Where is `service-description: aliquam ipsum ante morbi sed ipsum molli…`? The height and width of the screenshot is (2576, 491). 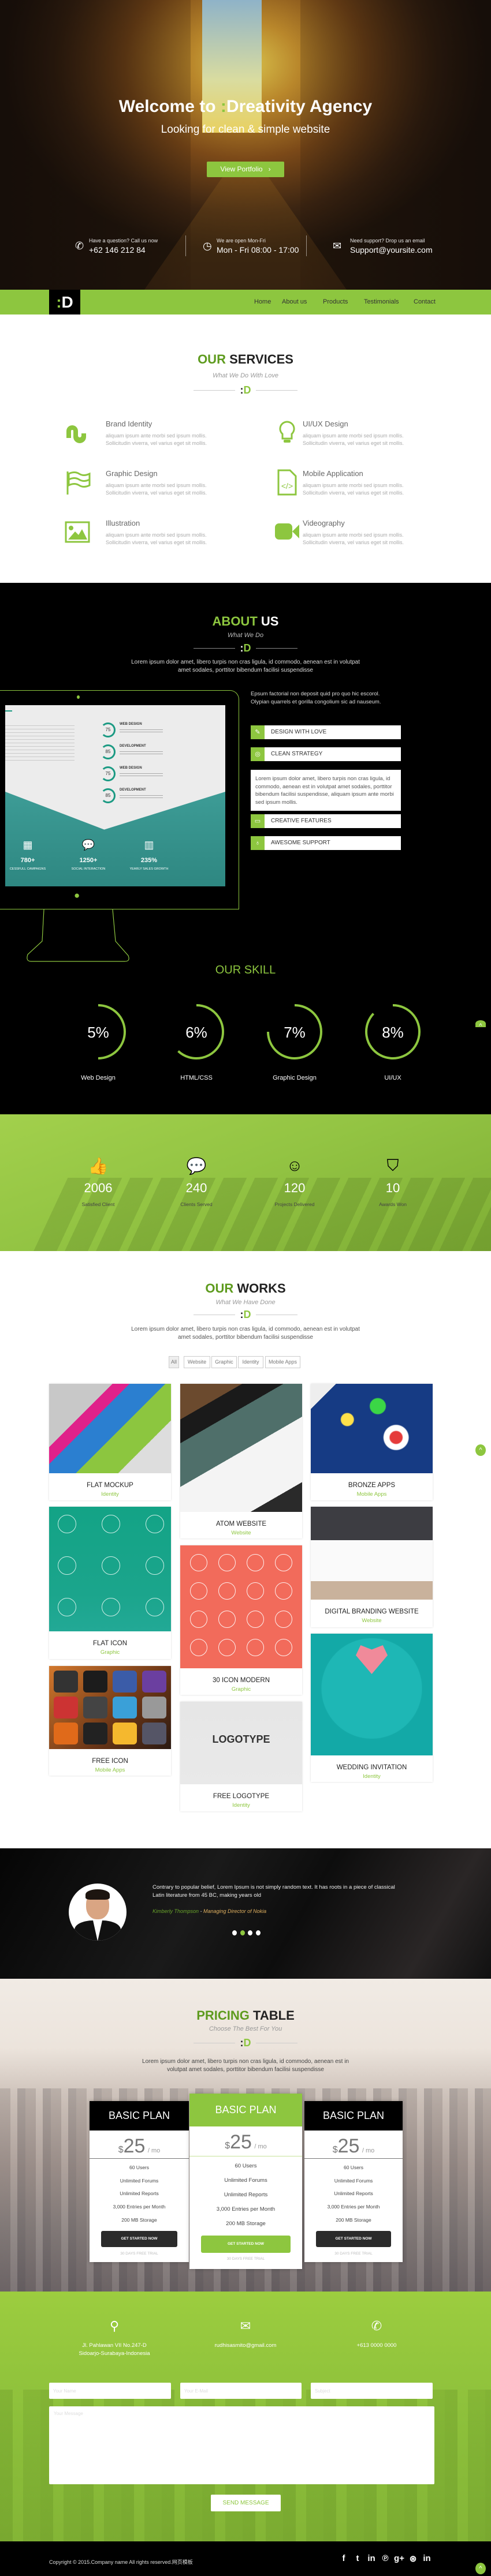 service-description: aliquam ipsum ante morbi sed ipsum molli… is located at coordinates (389, 538).